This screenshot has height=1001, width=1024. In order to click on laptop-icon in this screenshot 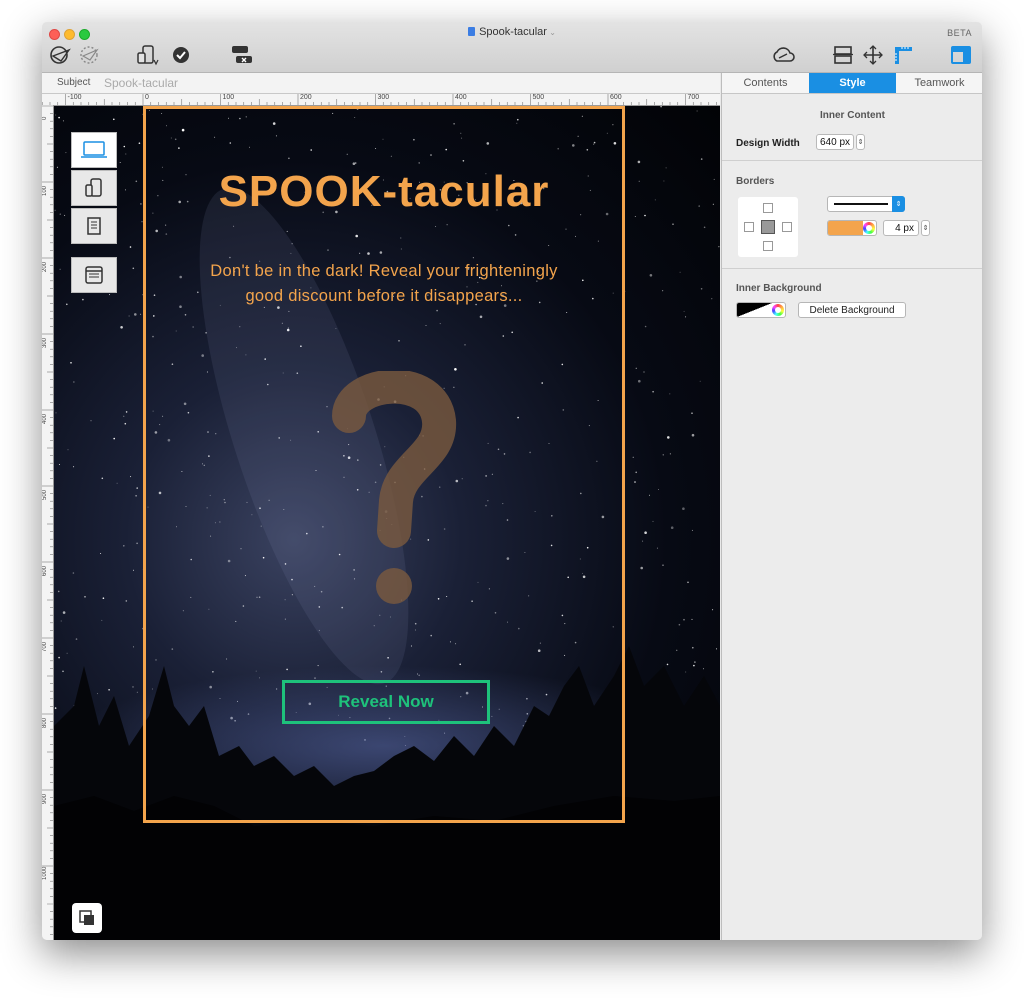, I will do `click(94, 149)`.